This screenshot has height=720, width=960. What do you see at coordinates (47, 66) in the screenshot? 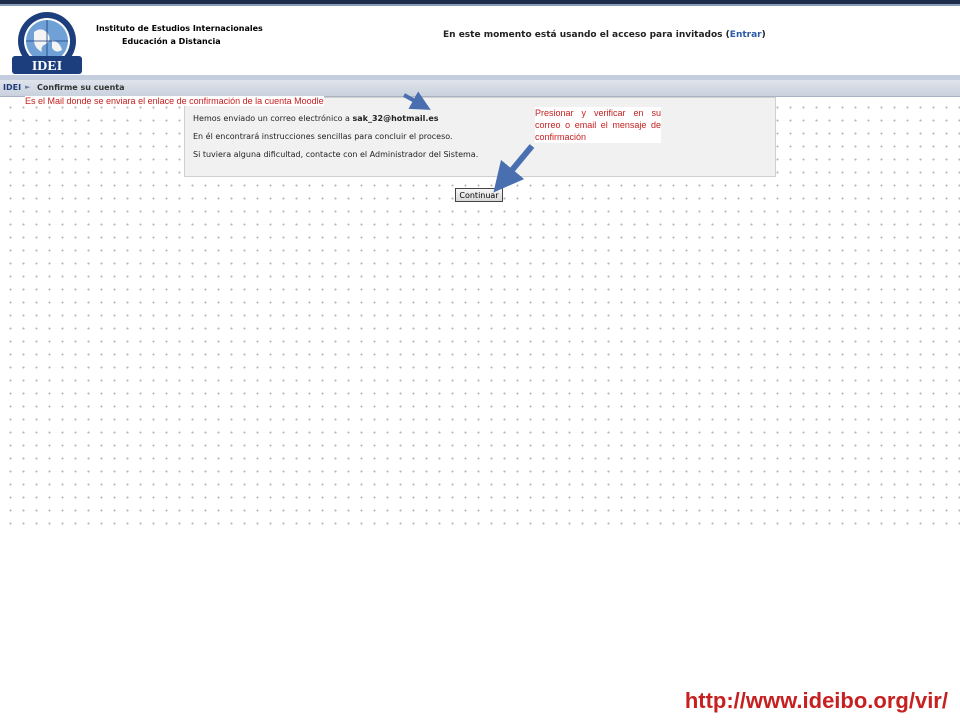
I see `logo-text: IDEI` at bounding box center [47, 66].